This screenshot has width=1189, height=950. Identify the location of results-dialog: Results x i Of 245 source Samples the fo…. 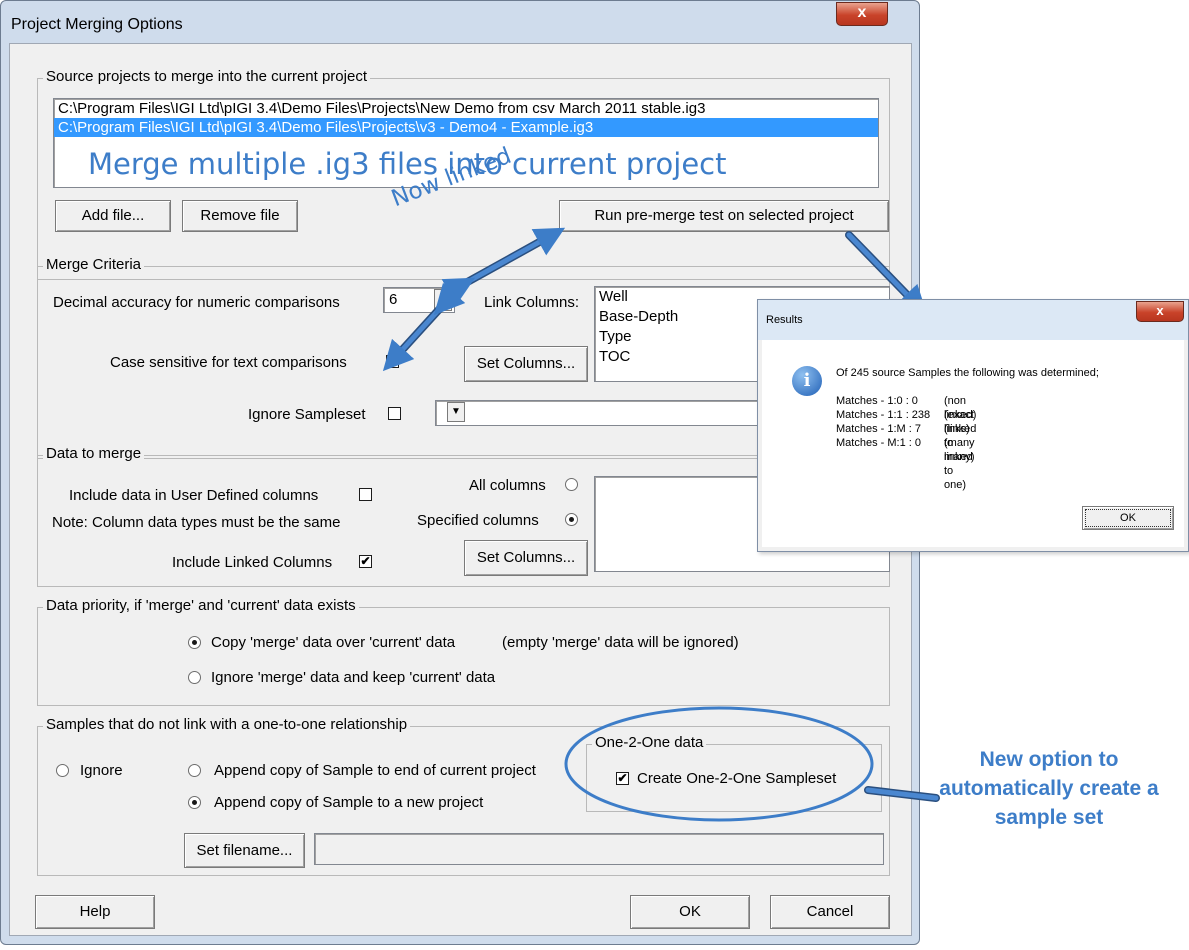
(973, 425).